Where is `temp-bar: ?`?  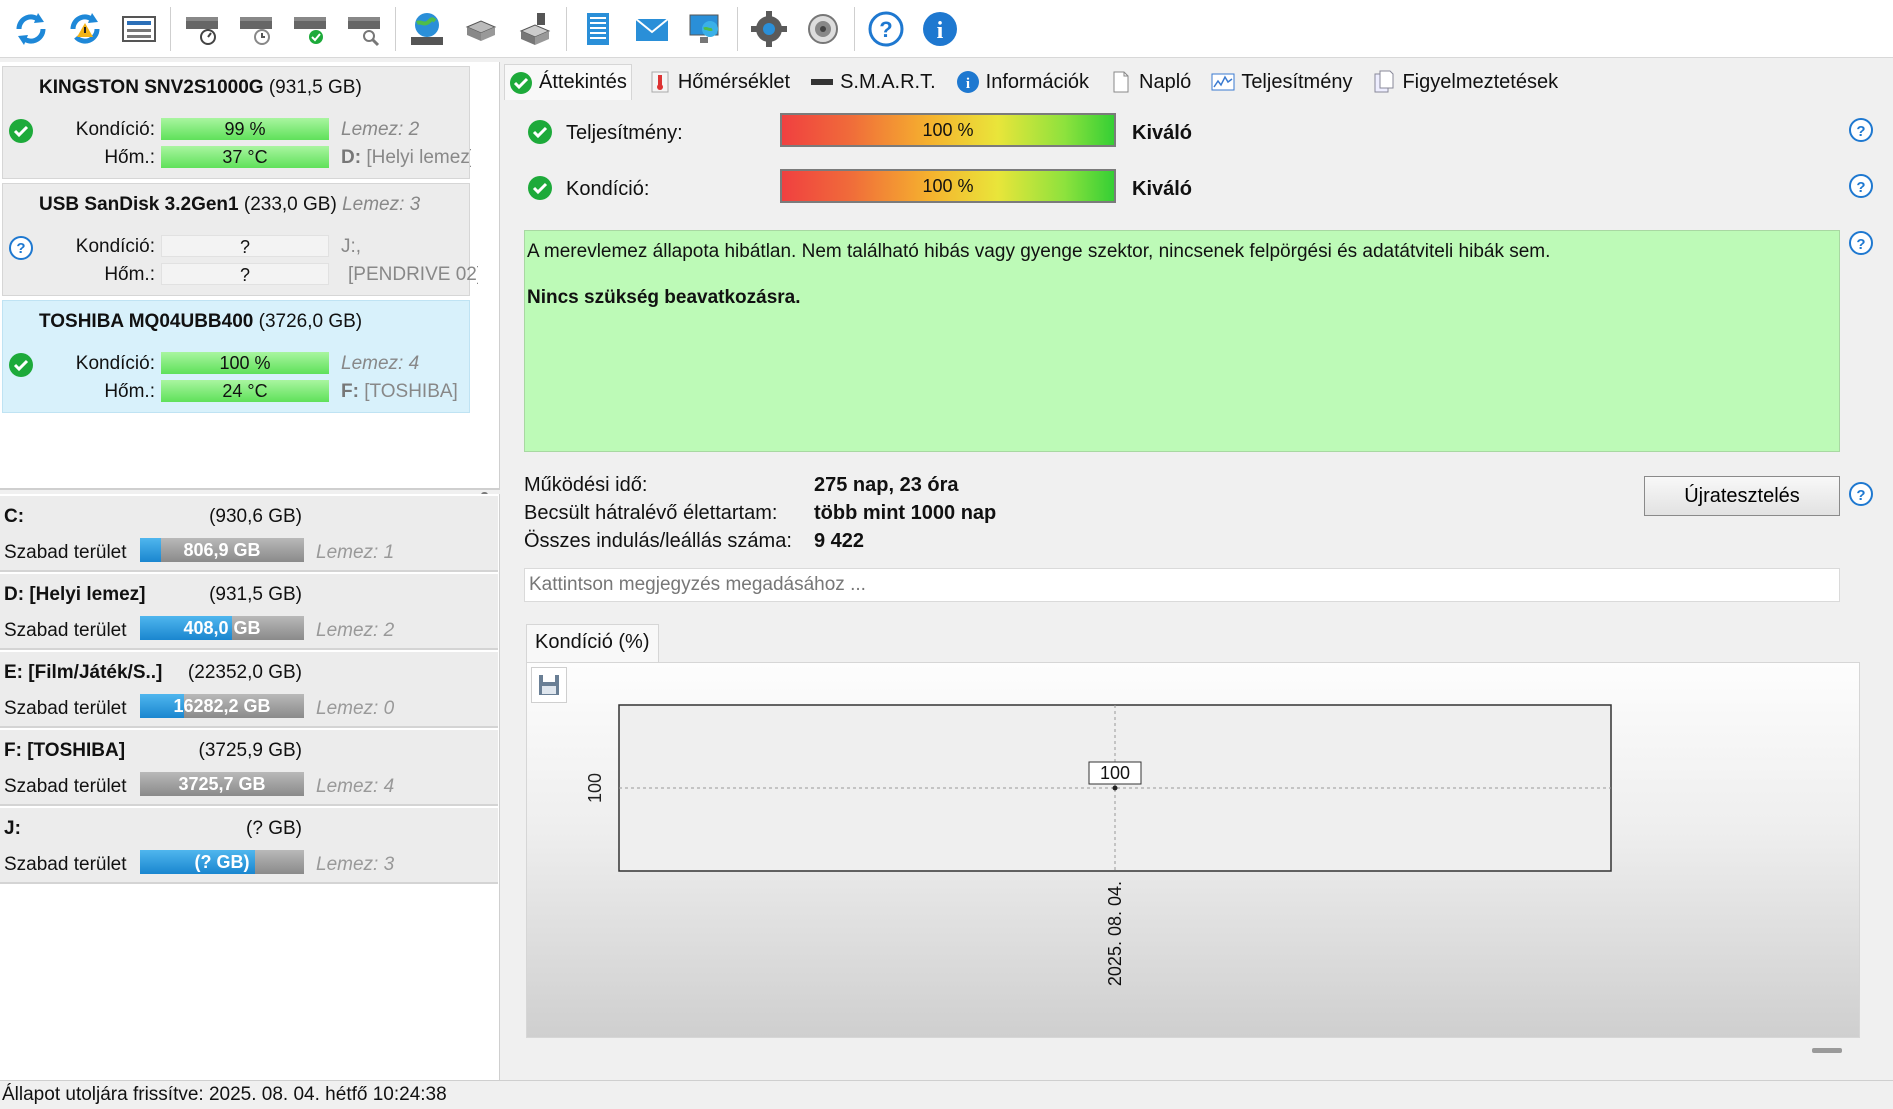
temp-bar: ? is located at coordinates (245, 274).